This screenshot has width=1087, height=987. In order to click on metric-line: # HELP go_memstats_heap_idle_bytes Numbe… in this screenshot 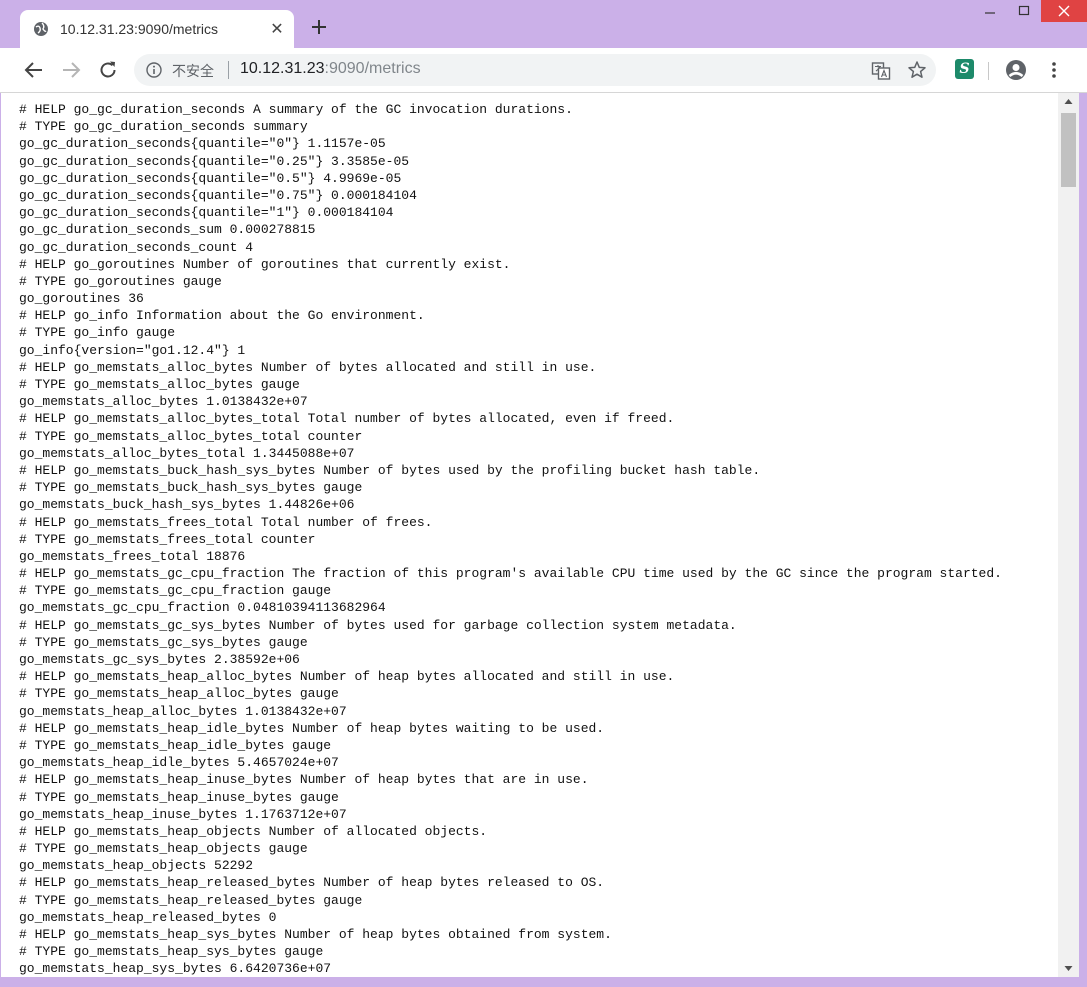, I will do `click(312, 728)`.